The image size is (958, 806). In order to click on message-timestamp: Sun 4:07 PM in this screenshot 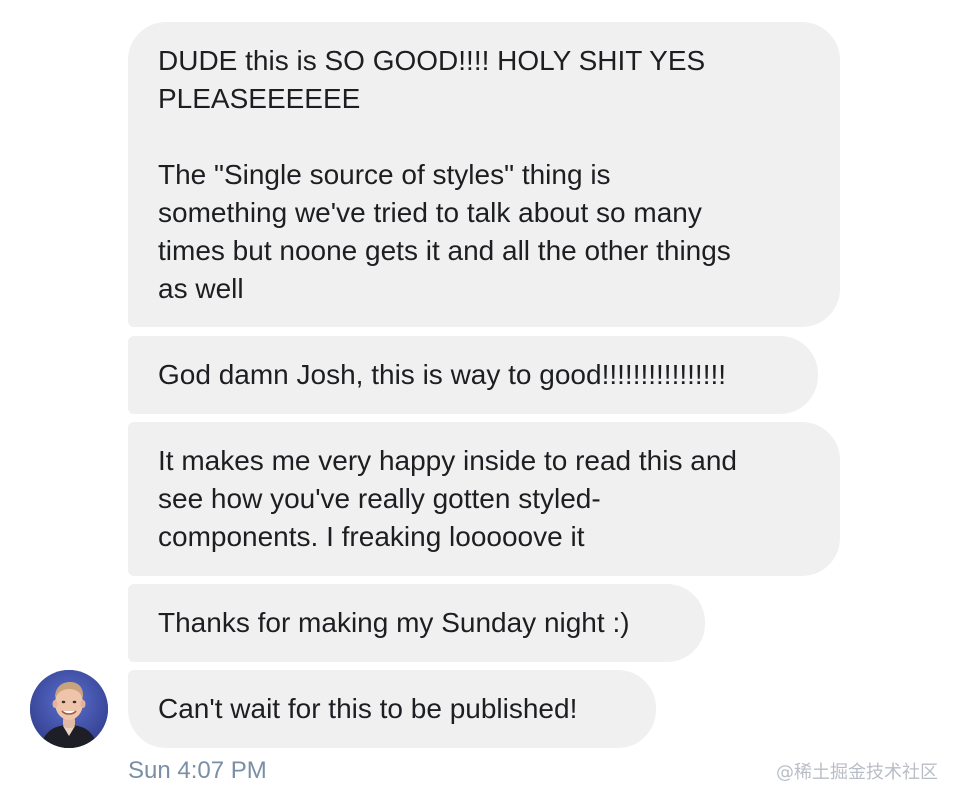, I will do `click(197, 770)`.